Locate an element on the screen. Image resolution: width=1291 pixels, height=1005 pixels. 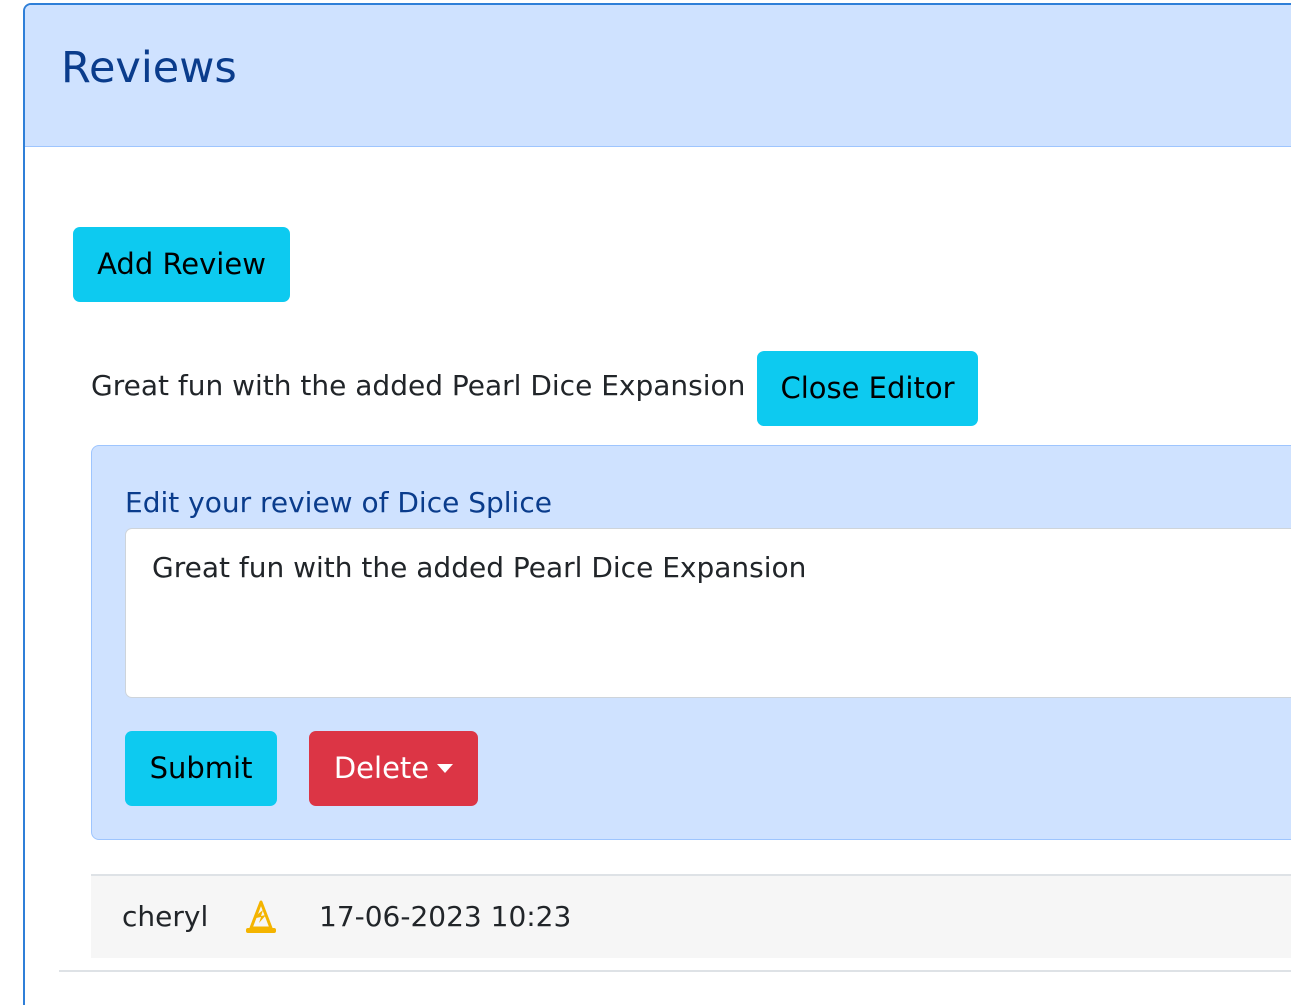
page-title: Reviews is located at coordinates (149, 68).